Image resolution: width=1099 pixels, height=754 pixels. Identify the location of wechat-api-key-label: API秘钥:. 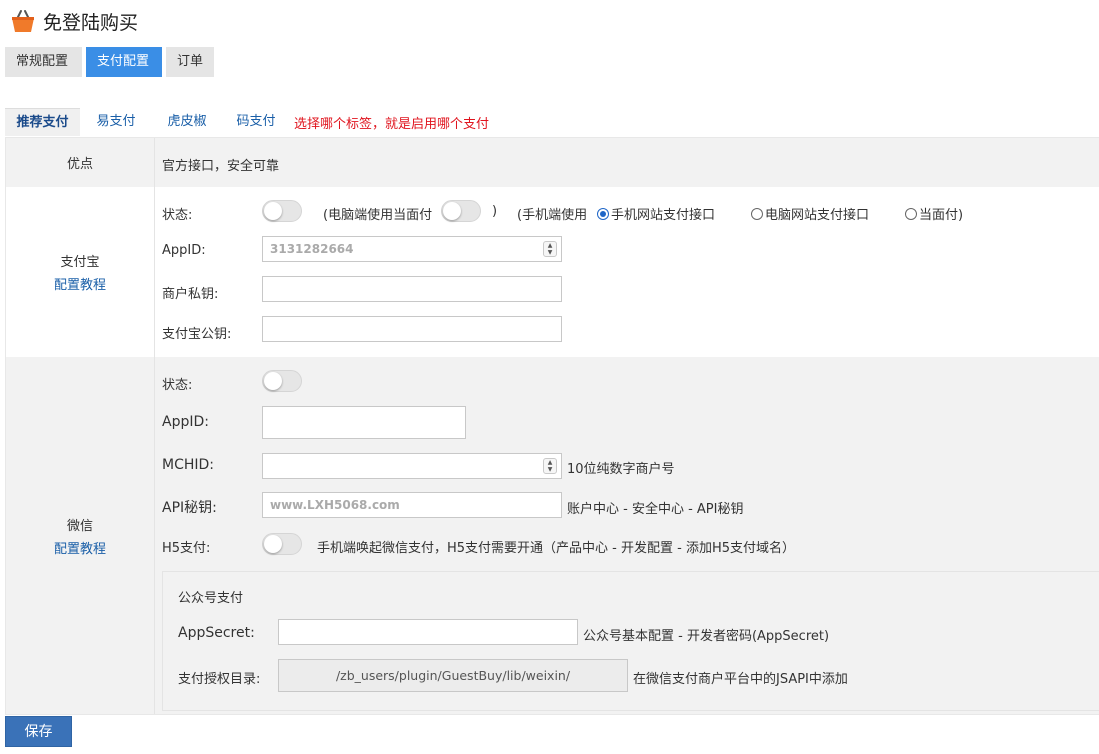
(189, 508).